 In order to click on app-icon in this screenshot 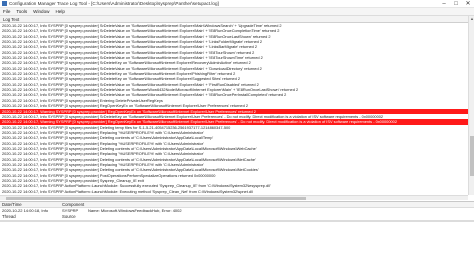, I will do `click(4, 3)`.